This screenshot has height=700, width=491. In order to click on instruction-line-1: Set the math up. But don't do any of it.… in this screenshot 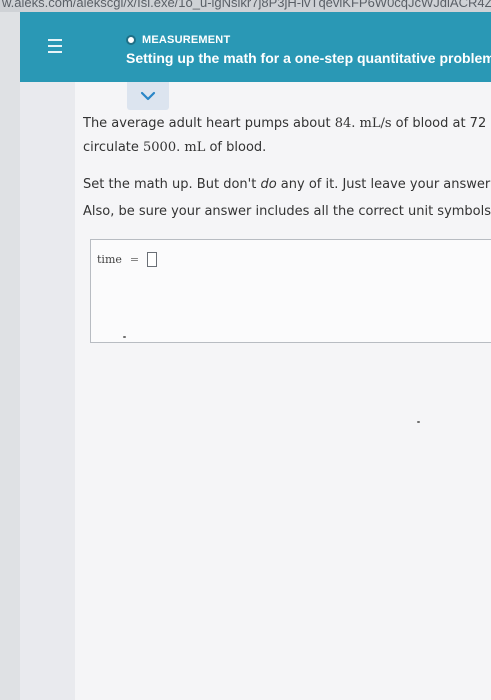, I will do `click(287, 185)`.